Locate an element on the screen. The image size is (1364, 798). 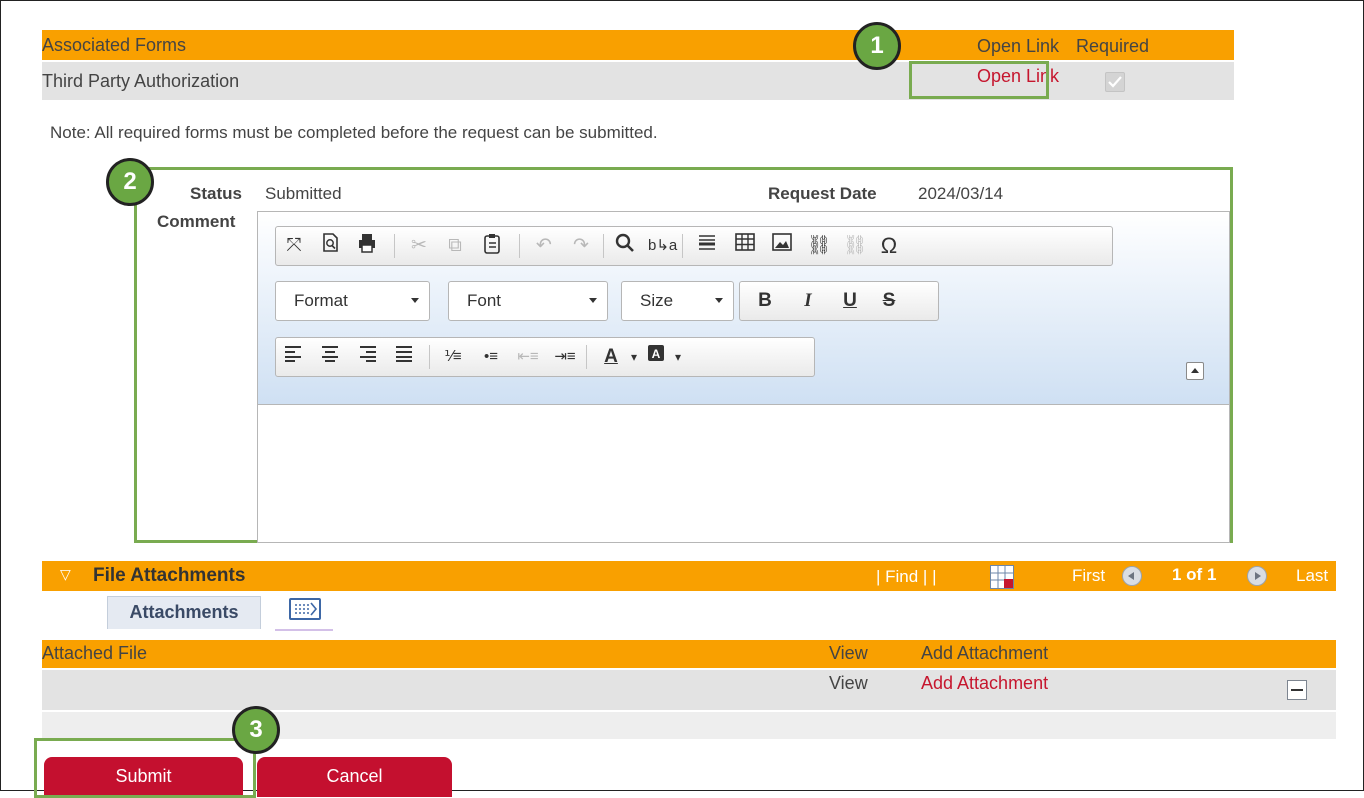
horizontal-rule-icon is located at coordinates (707, 246).